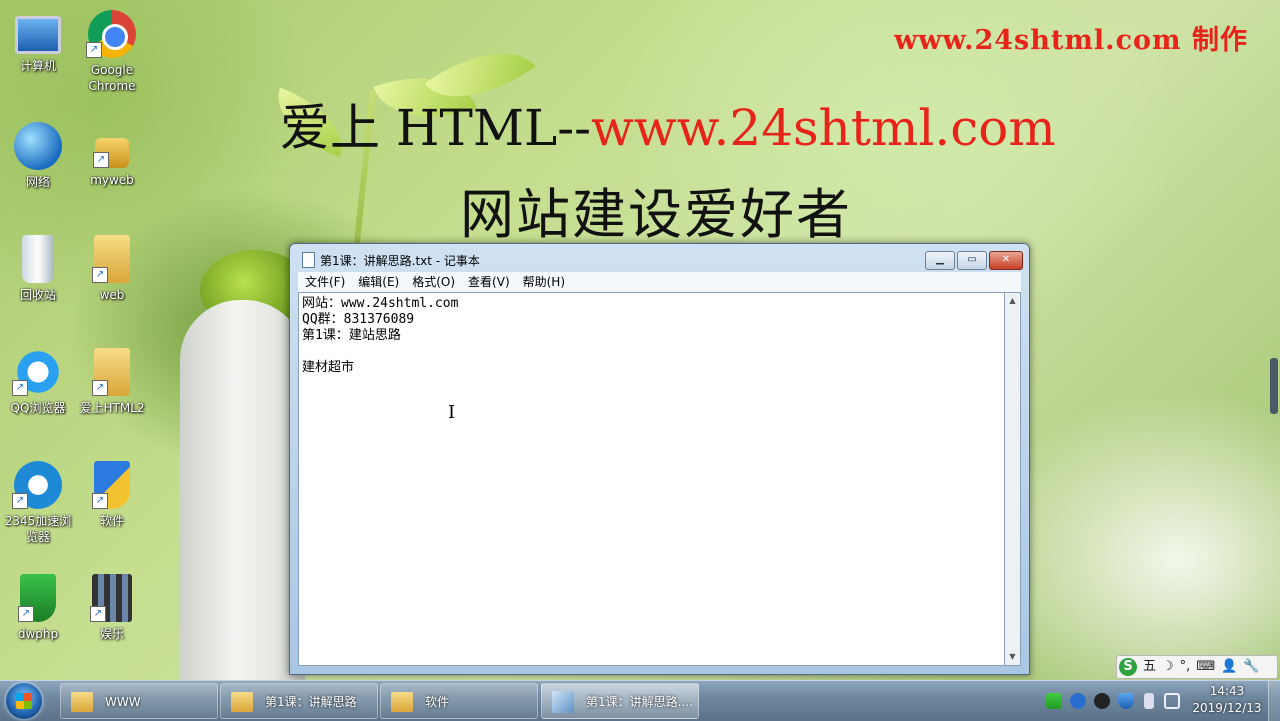  Describe the element at coordinates (823, 128) in the screenshot. I see `overlay-title-red: www.24shtml.com` at that location.